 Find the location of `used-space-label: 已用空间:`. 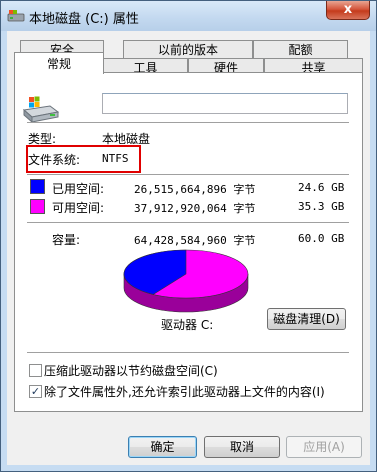

used-space-label: 已用空间: is located at coordinates (78, 189).